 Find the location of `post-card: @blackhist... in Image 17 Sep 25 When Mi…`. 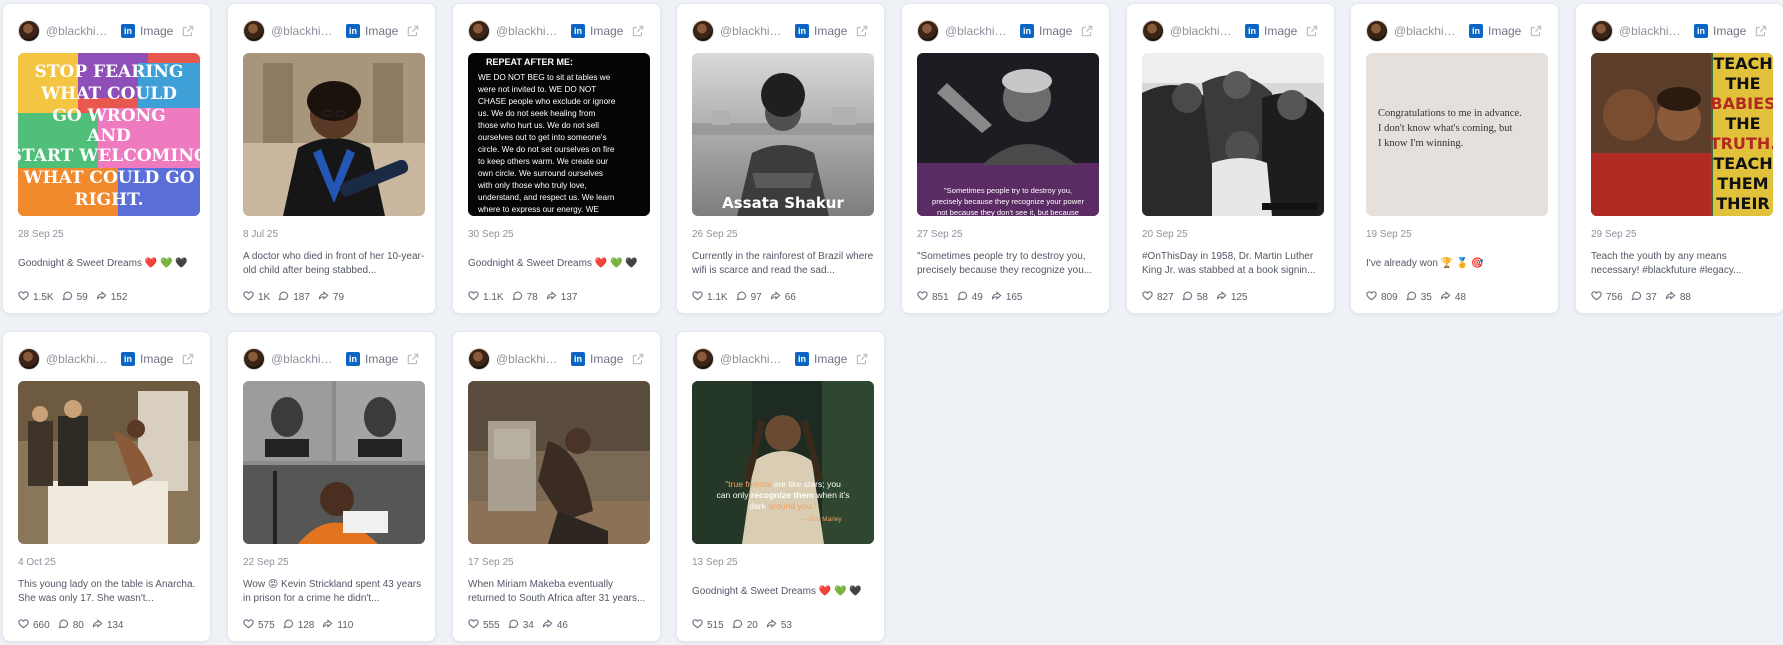

post-card: @blackhist... in Image 17 Sep 25 When Mi… is located at coordinates (556, 486).